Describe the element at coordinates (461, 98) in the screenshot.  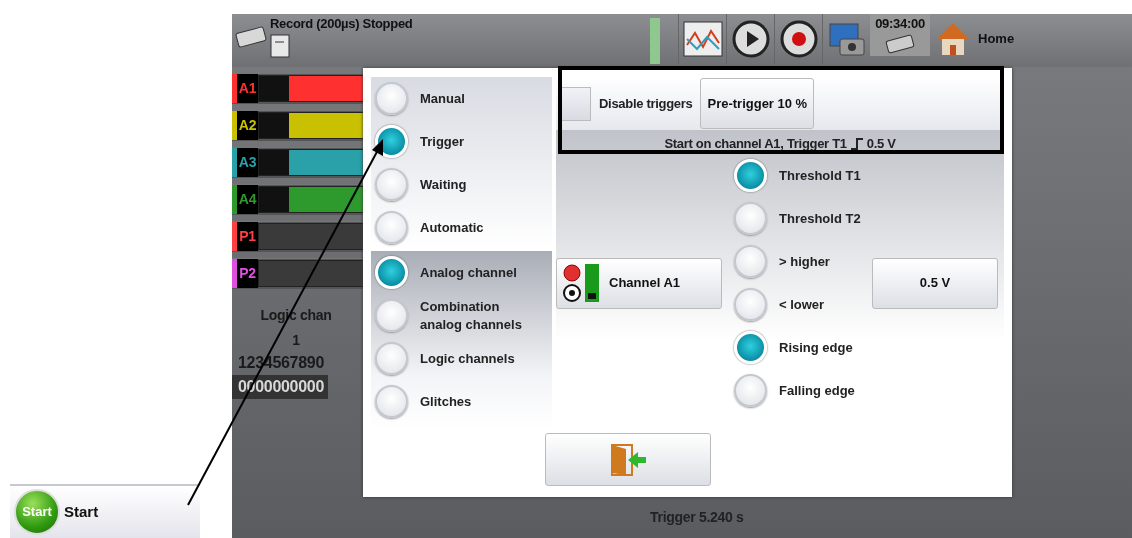
I see `radio-option: Manual` at that location.